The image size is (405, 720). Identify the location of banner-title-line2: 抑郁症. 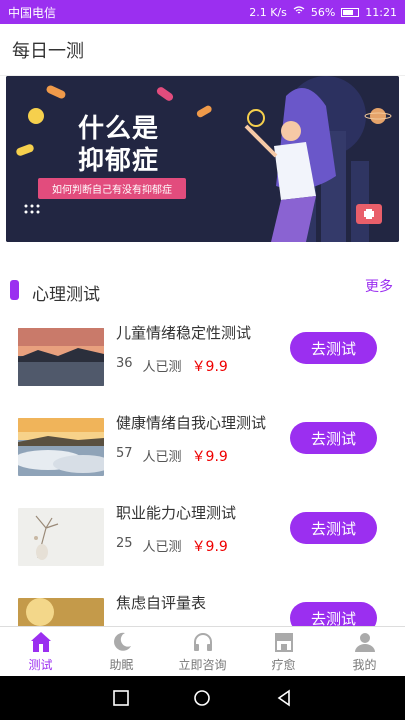
(119, 161).